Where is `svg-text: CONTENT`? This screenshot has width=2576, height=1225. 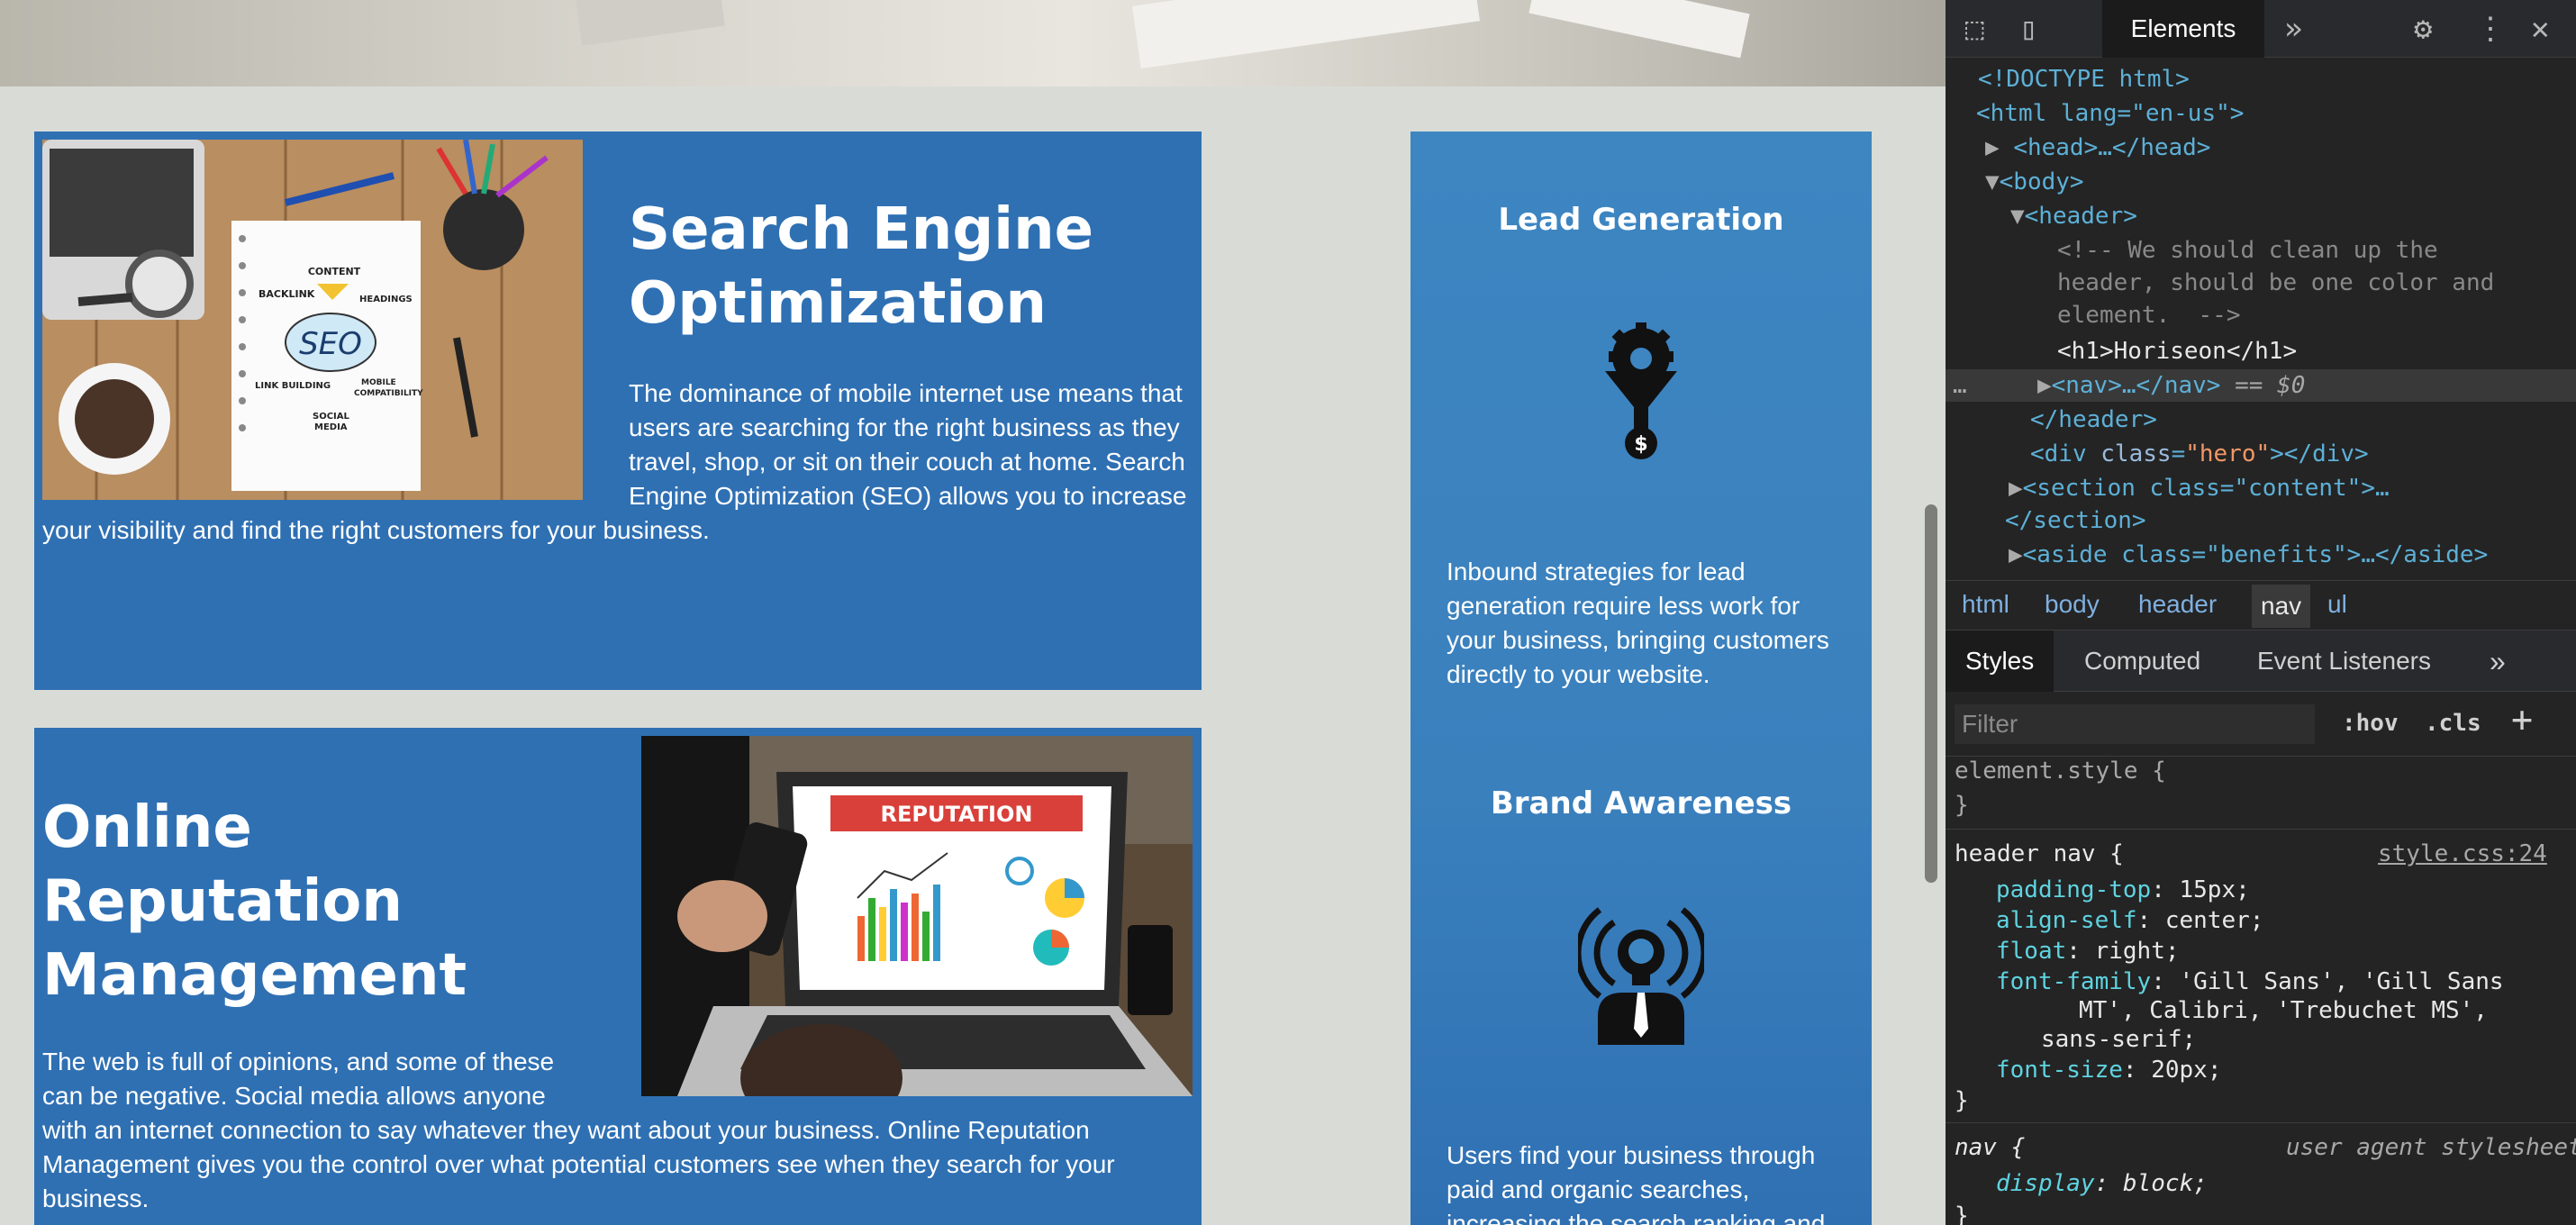
svg-text: CONTENT is located at coordinates (334, 271).